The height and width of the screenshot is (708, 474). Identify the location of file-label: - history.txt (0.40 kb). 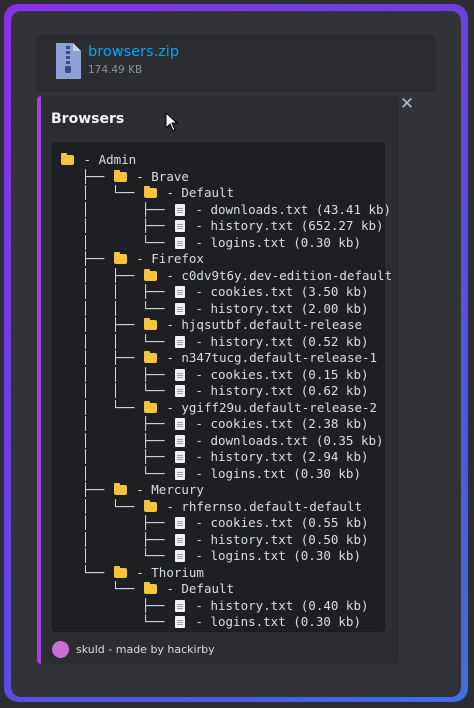
(278, 605).